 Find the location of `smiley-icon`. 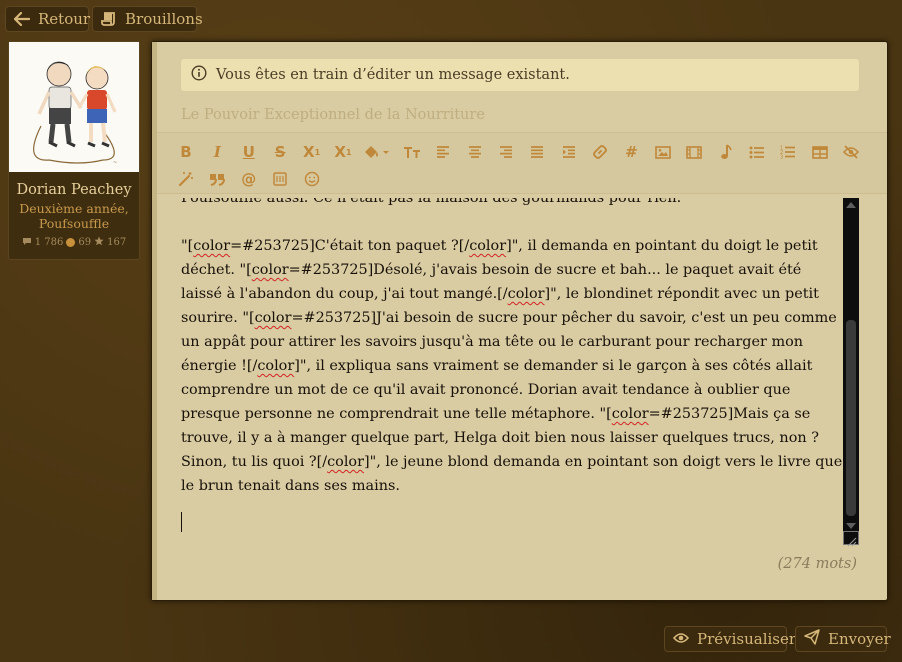

smiley-icon is located at coordinates (311, 179).